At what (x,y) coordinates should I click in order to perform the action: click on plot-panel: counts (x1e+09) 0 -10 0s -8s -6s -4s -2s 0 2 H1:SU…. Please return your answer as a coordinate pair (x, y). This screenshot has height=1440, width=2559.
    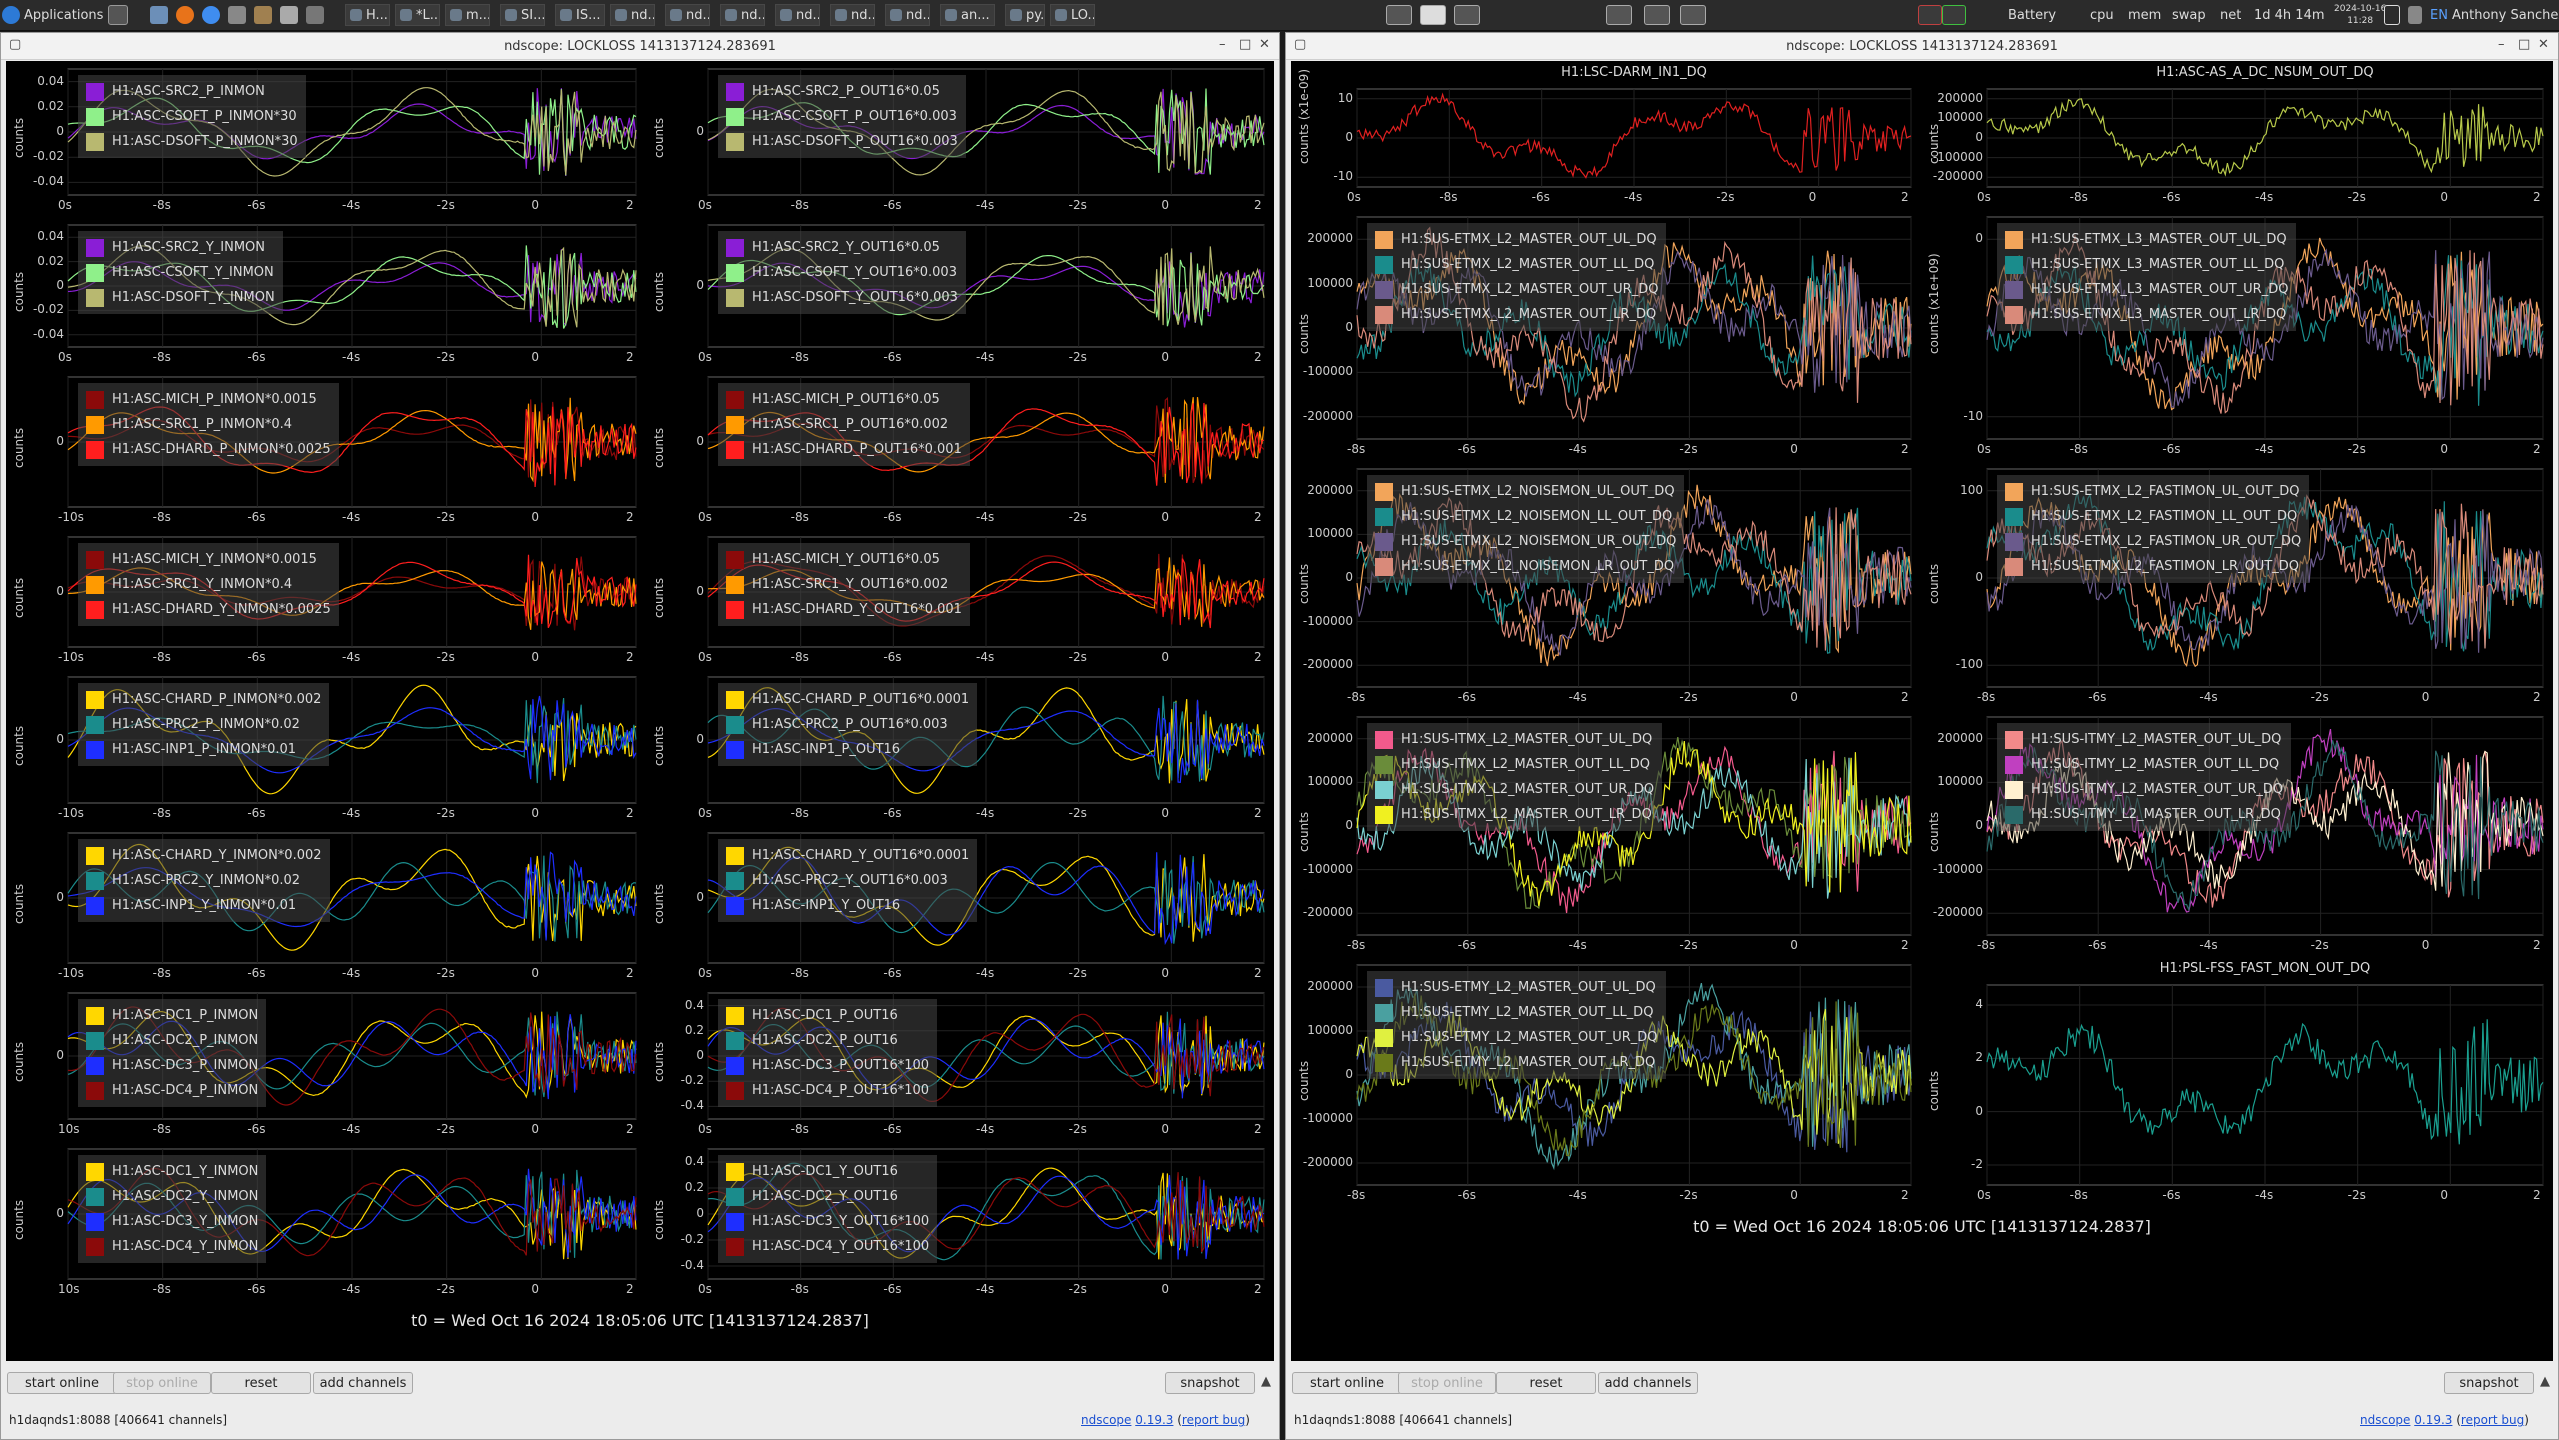
    Looking at the image, I should click on (2237, 335).